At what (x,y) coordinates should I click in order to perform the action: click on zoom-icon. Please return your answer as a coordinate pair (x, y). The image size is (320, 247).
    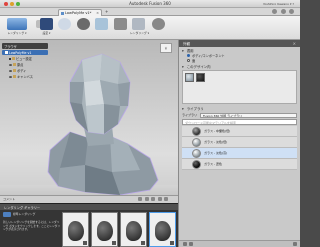
    Looking at the image, I should click on (153, 199).